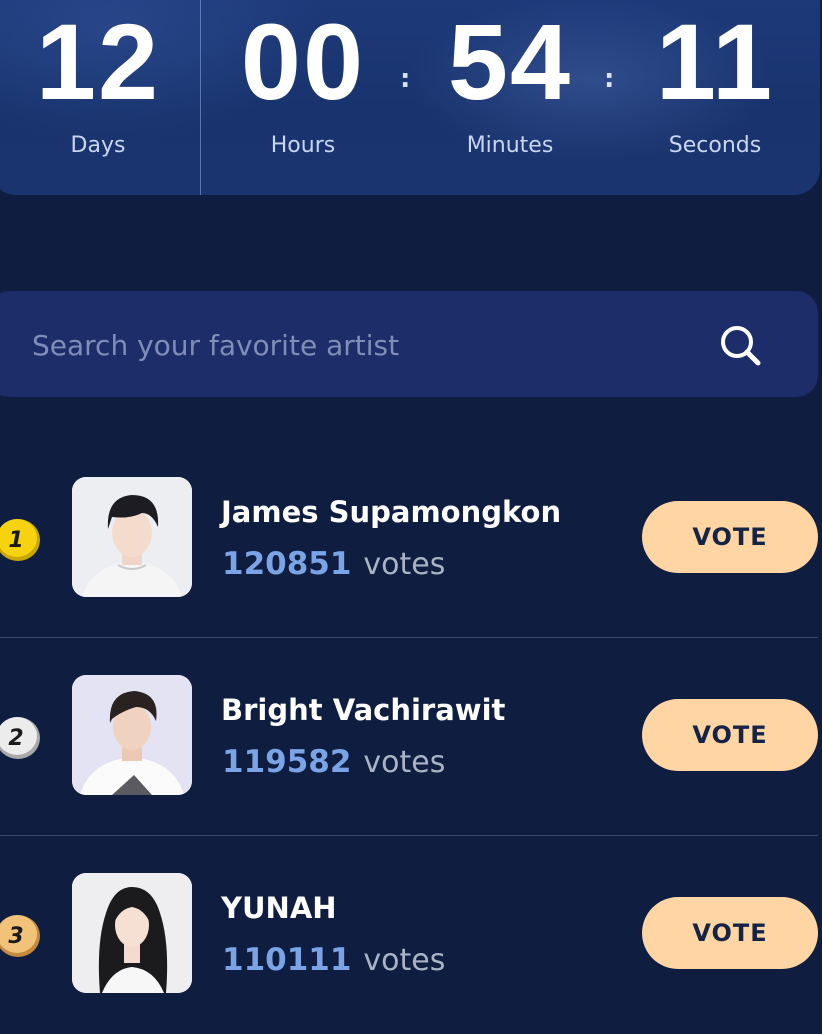 The image size is (822, 1034). Describe the element at coordinates (303, 61) in the screenshot. I see `hours-value: 00` at that location.